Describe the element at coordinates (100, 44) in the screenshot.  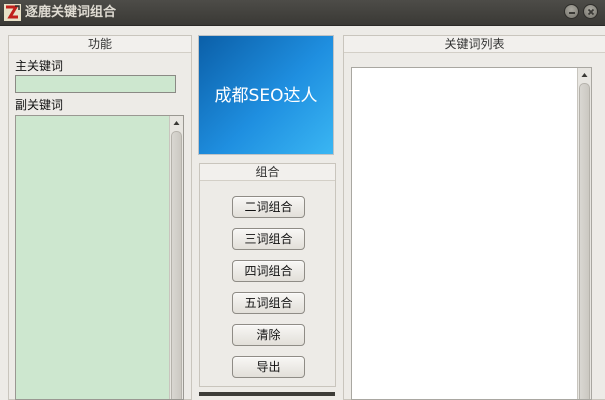
I see `function-panel-header: 功能` at that location.